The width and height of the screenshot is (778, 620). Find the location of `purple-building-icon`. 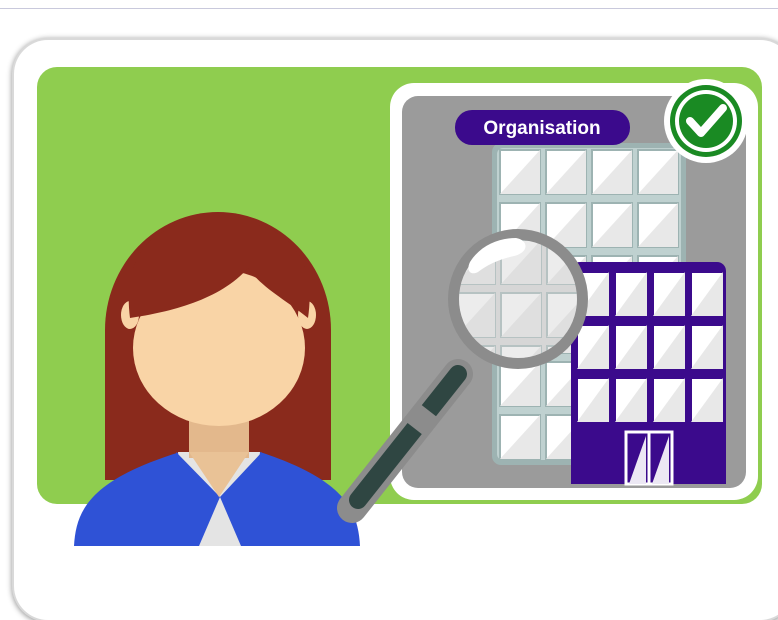

purple-building-icon is located at coordinates (648, 374).